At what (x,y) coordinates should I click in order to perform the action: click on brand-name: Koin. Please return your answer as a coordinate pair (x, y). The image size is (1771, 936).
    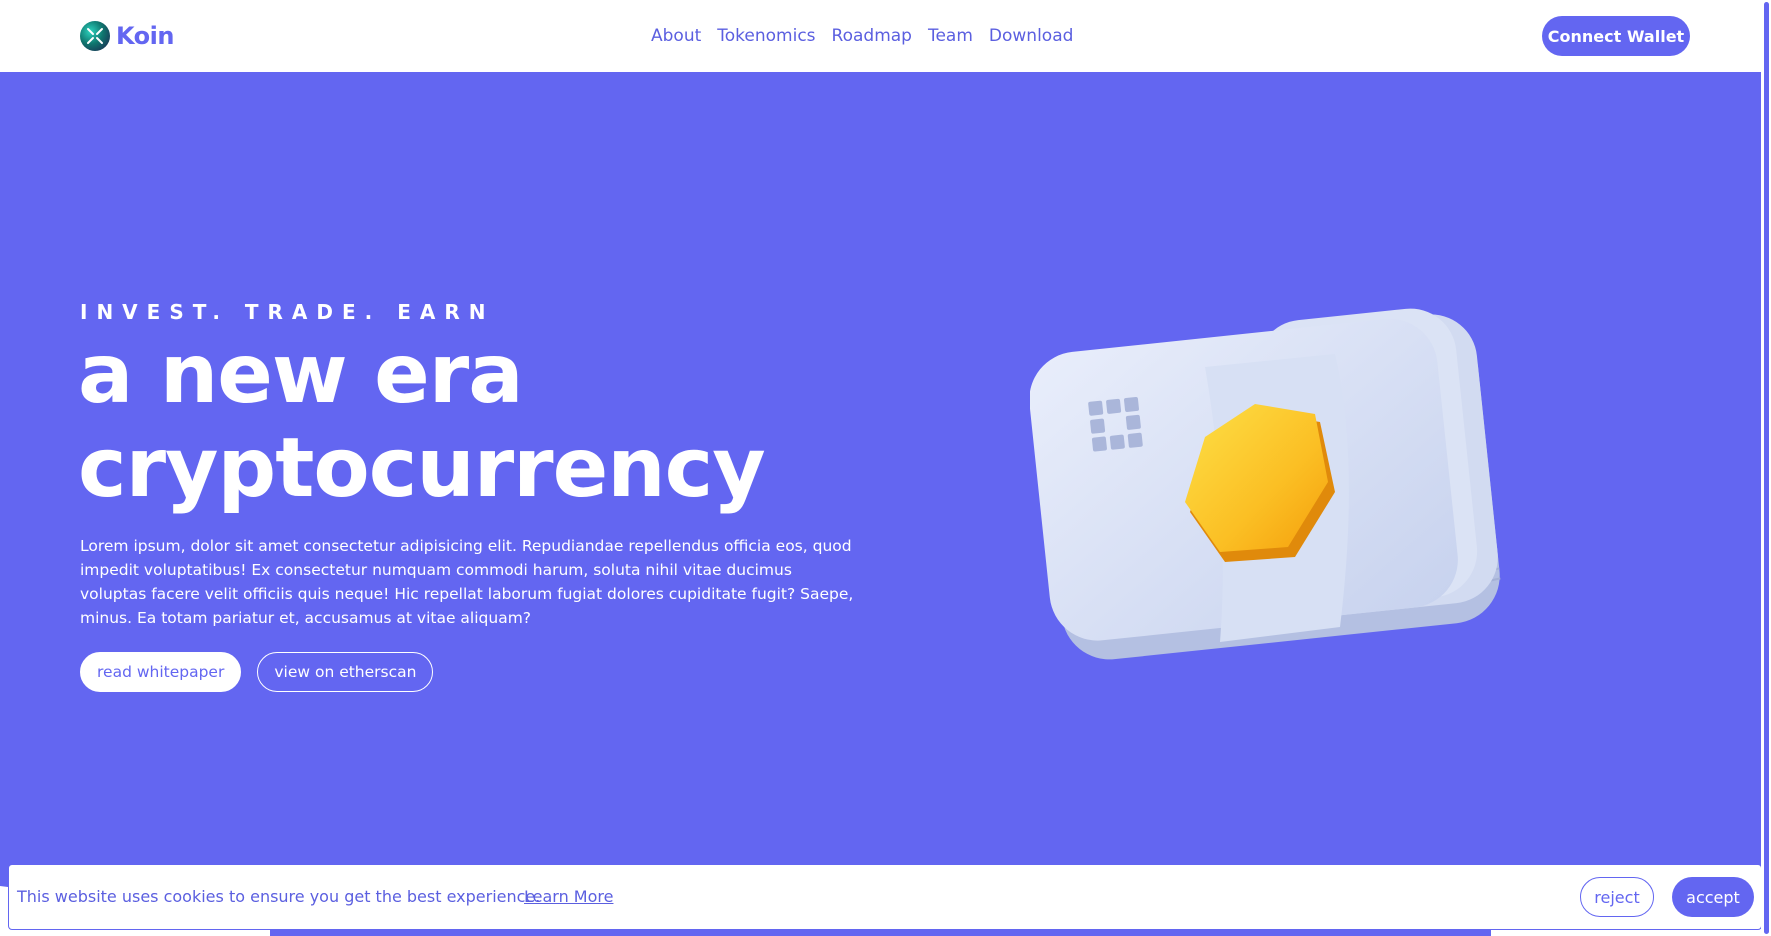
    Looking at the image, I should click on (145, 36).